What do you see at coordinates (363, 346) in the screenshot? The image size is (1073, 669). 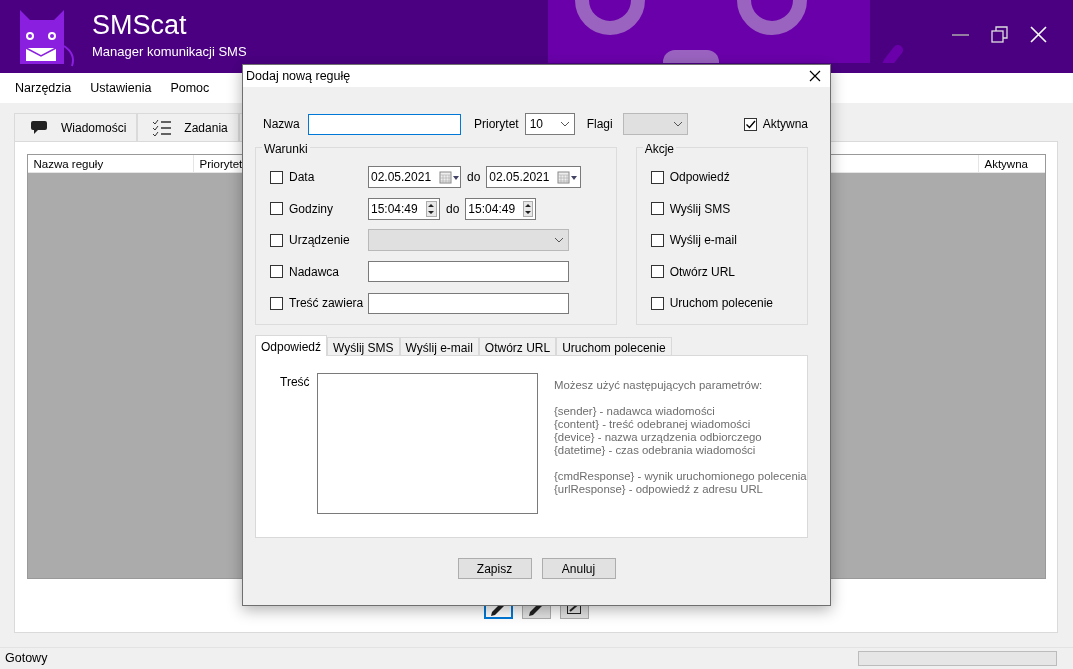 I see `action-tab: Wyślij SMS` at bounding box center [363, 346].